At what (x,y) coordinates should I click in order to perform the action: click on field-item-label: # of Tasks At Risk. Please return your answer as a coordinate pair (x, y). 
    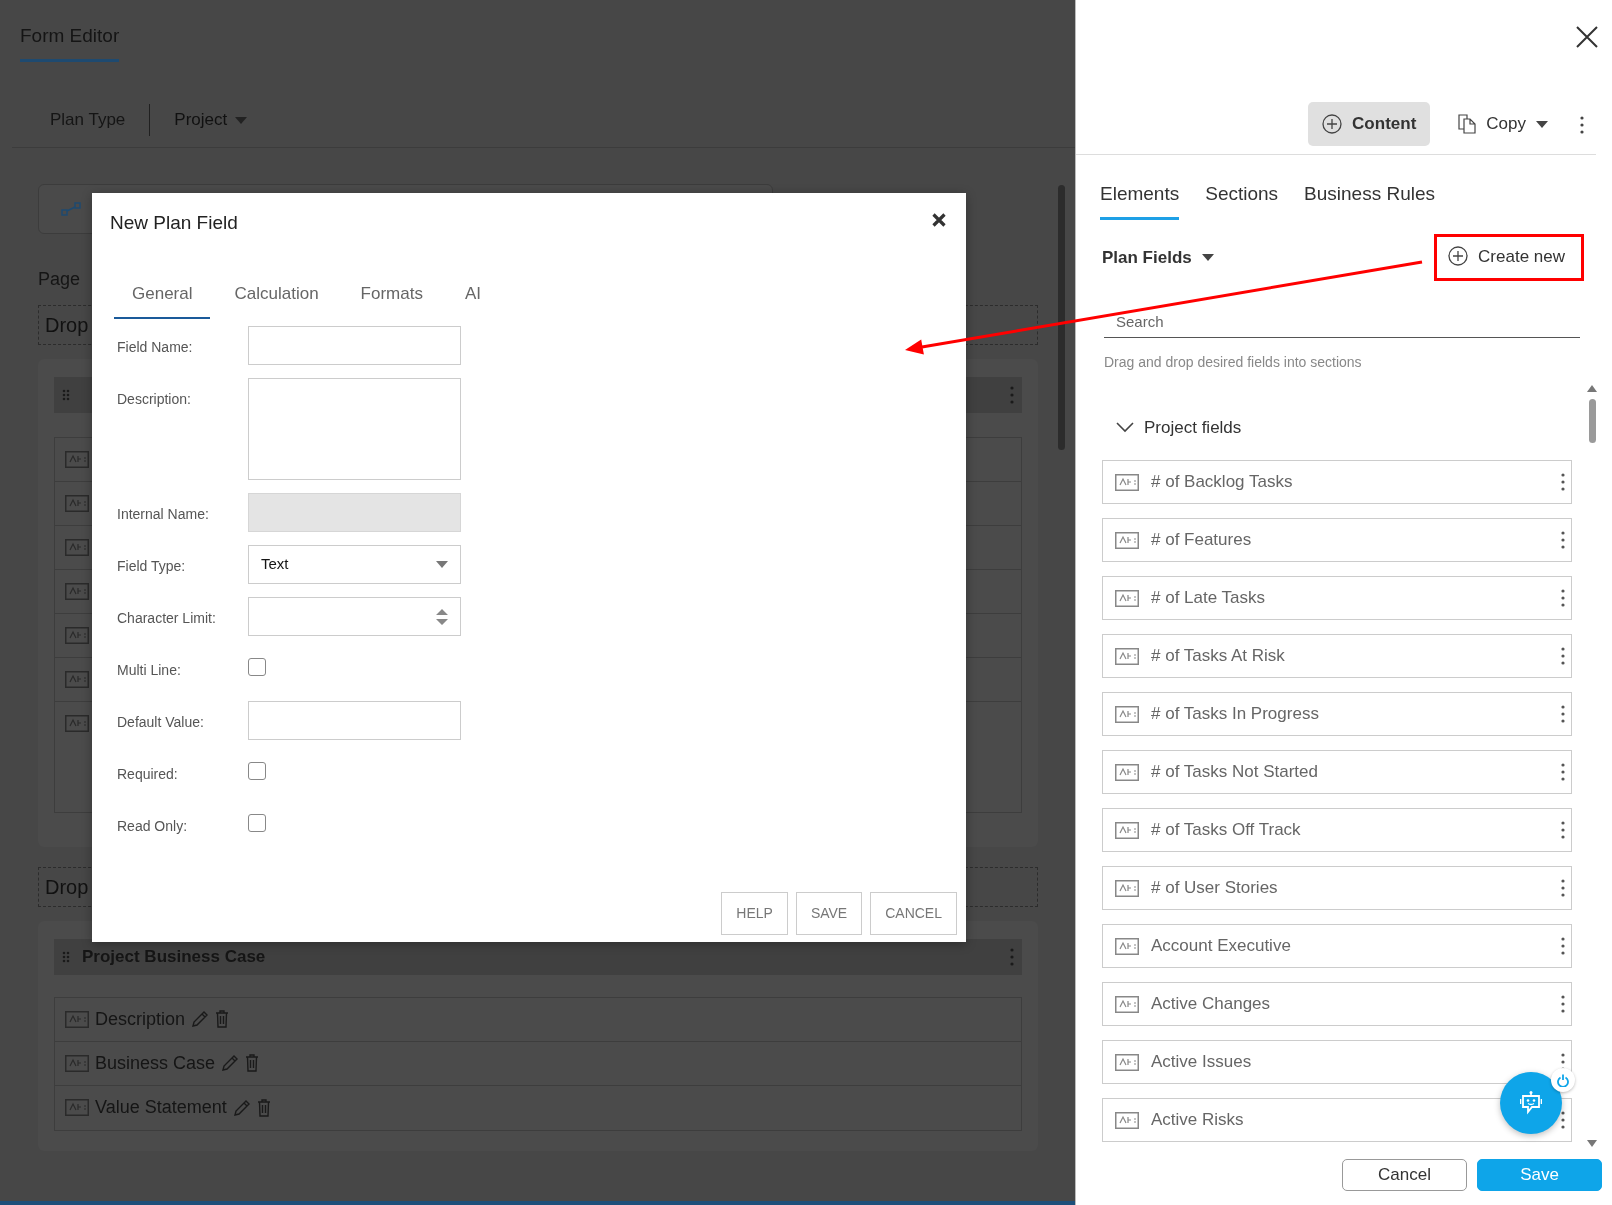
    Looking at the image, I should click on (1218, 656).